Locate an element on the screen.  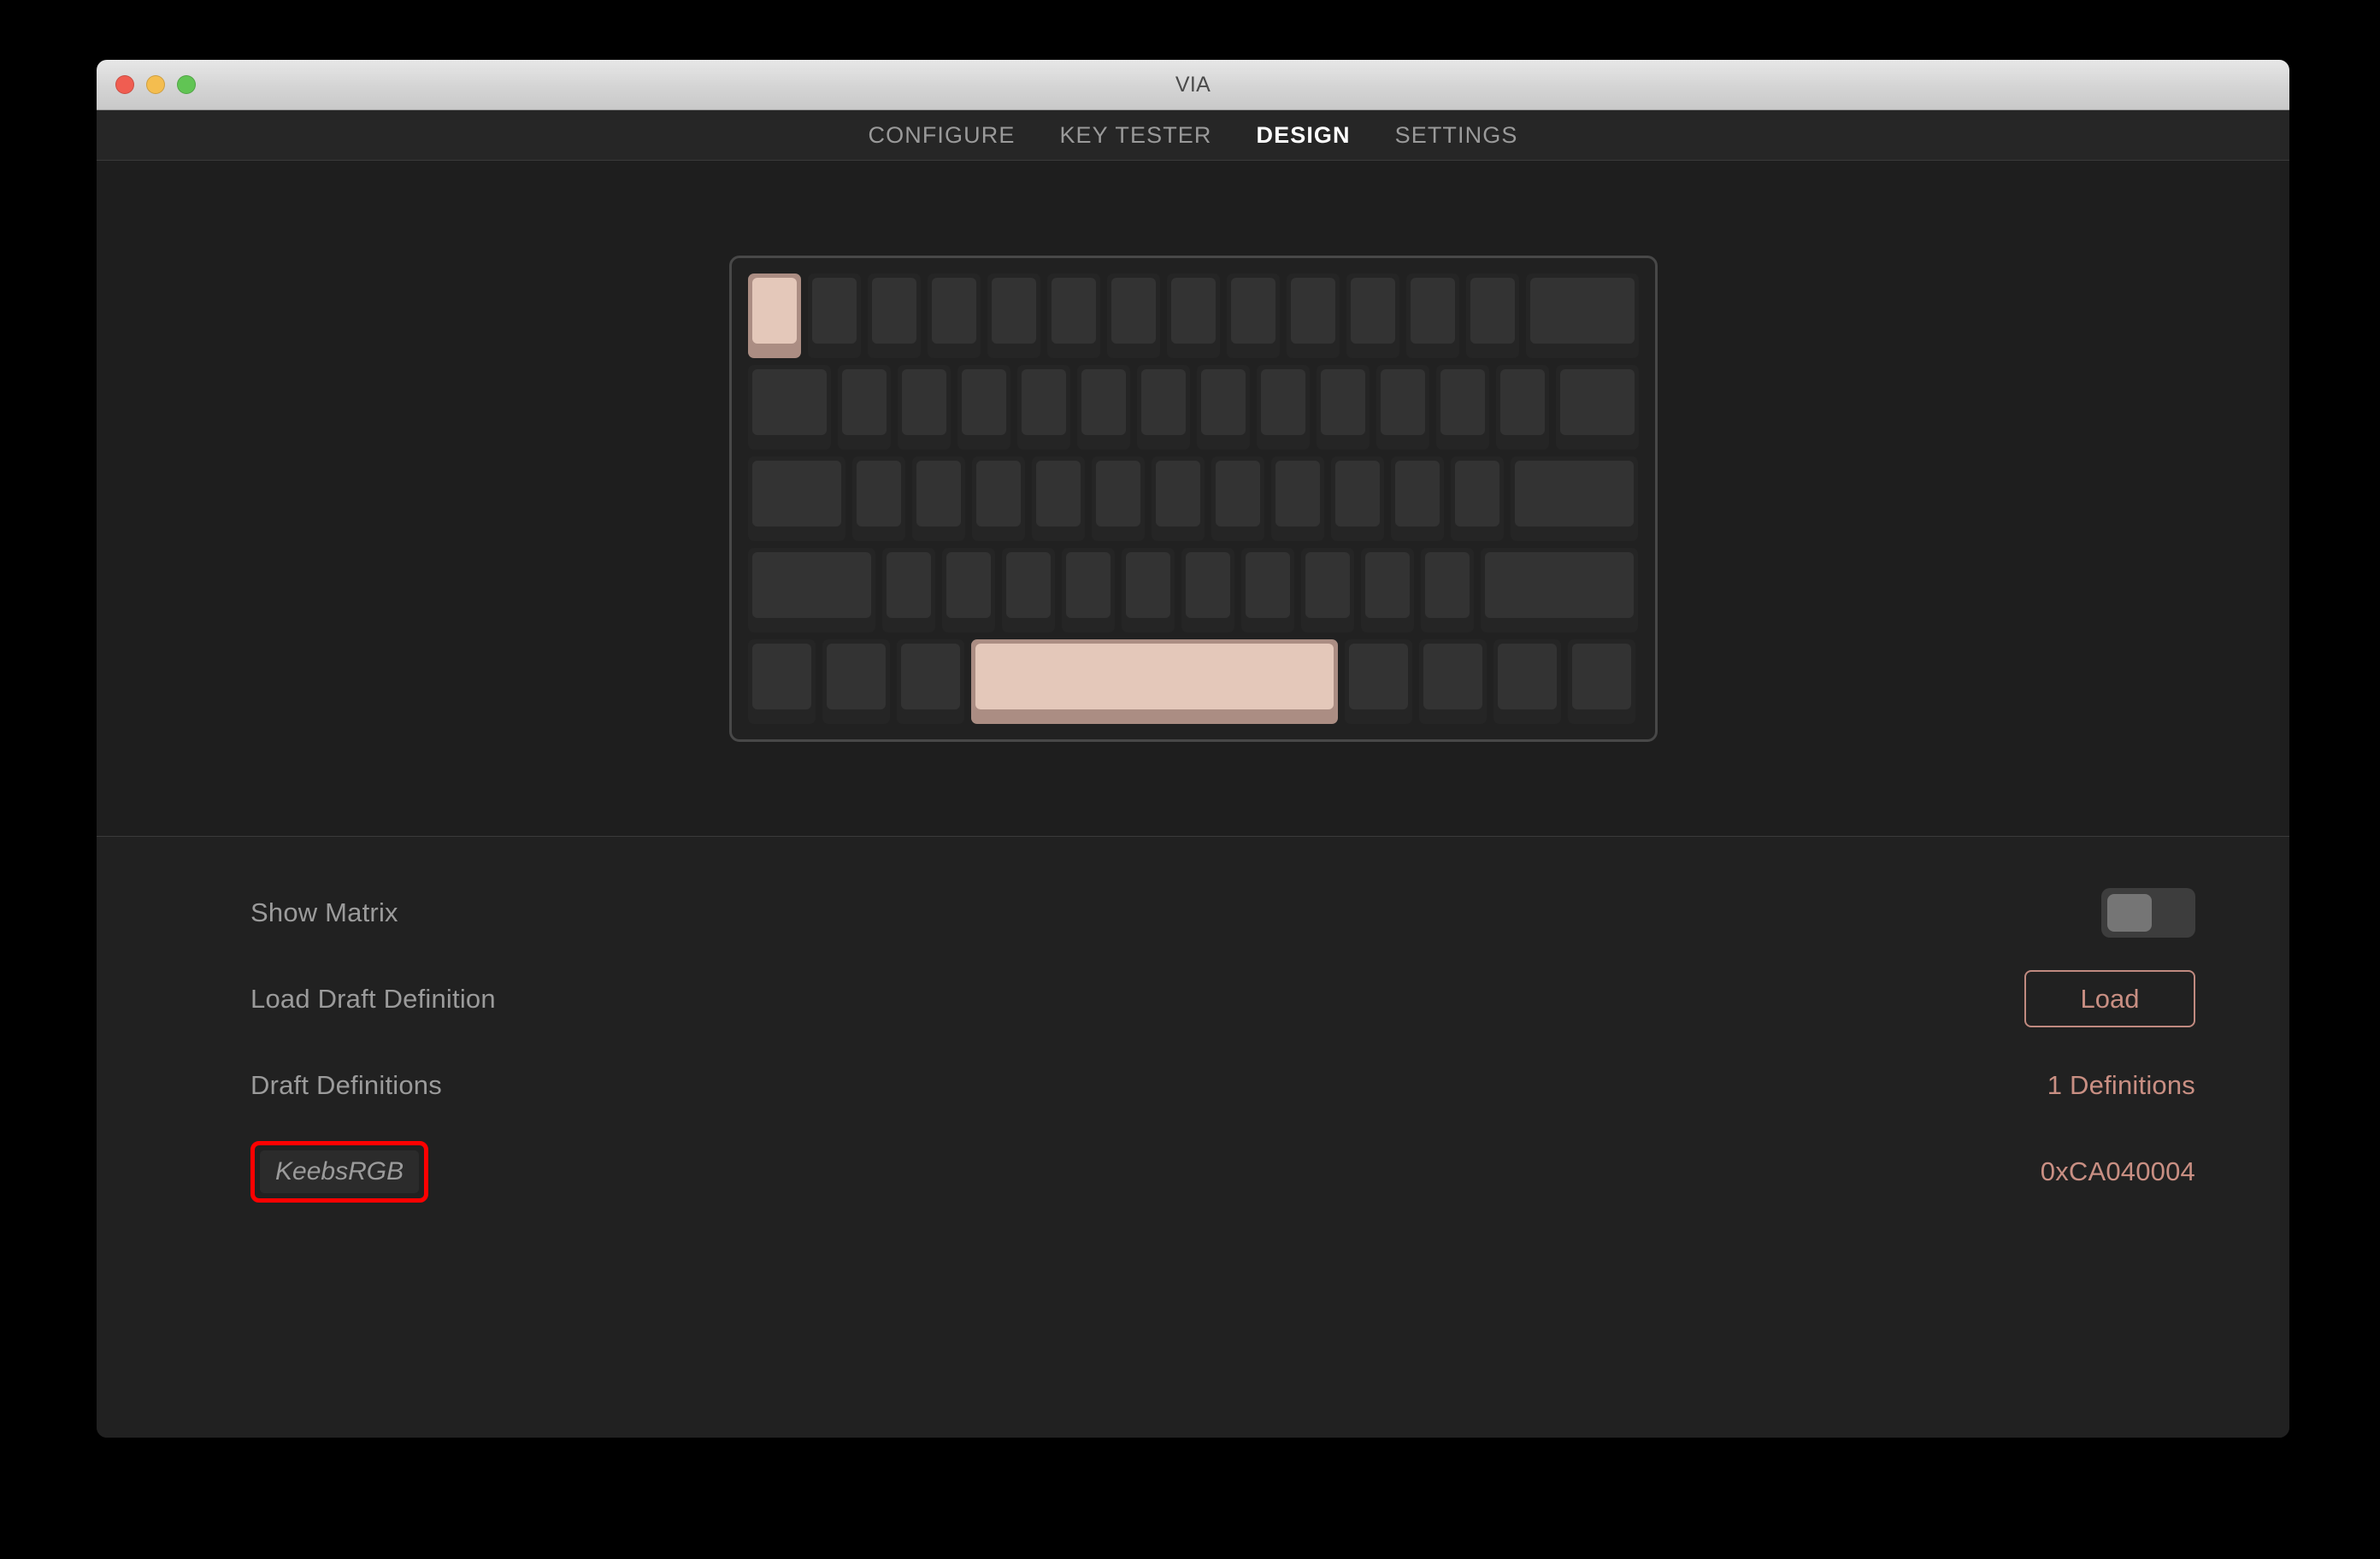
load-button: Load is located at coordinates (2110, 999).